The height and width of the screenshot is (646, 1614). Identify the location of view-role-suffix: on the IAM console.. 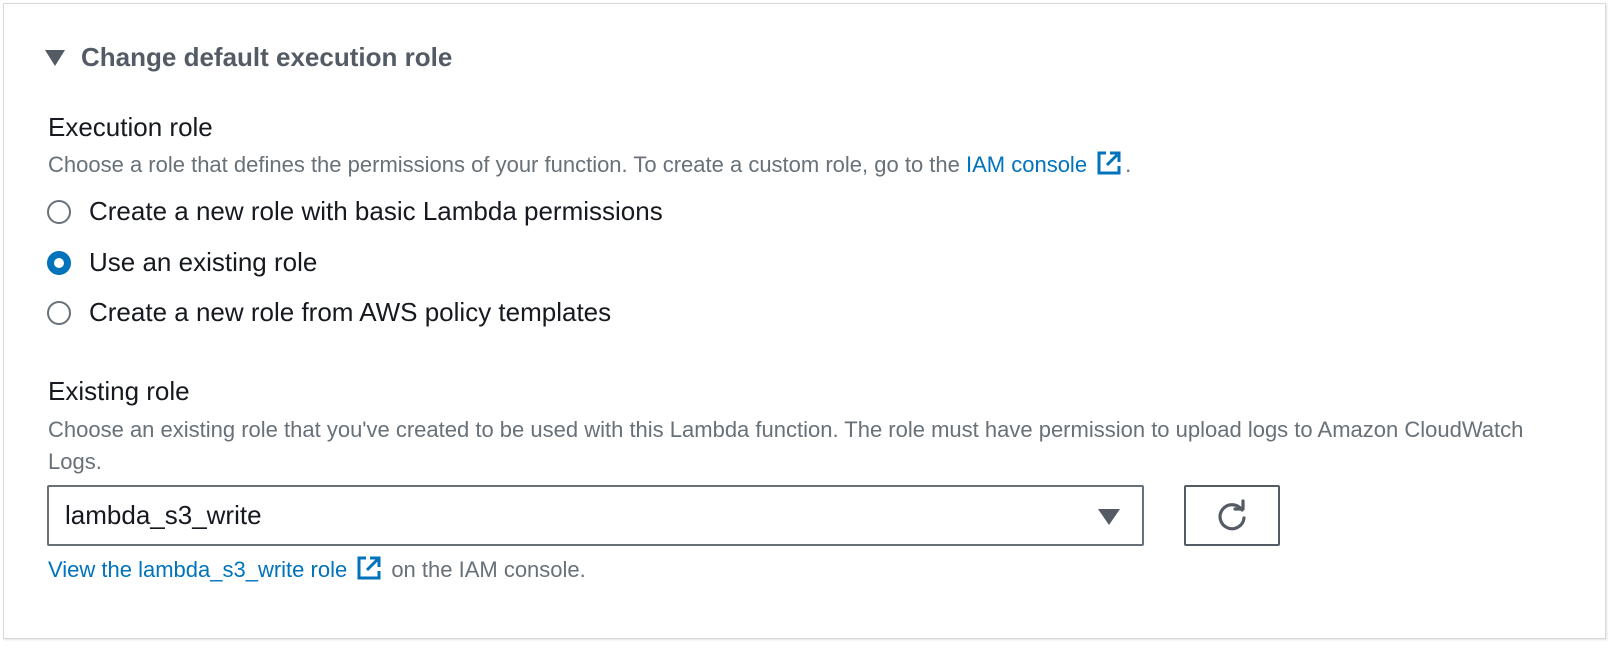
(485, 569).